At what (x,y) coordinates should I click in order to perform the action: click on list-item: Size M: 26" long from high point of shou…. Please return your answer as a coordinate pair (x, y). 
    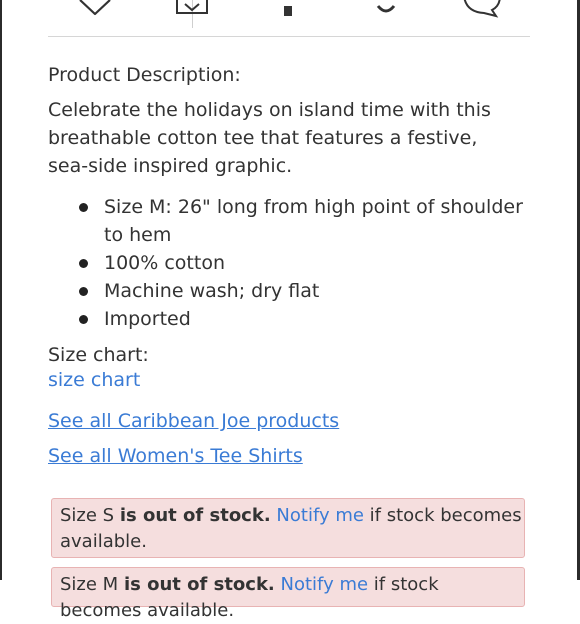
    Looking at the image, I should click on (288, 221).